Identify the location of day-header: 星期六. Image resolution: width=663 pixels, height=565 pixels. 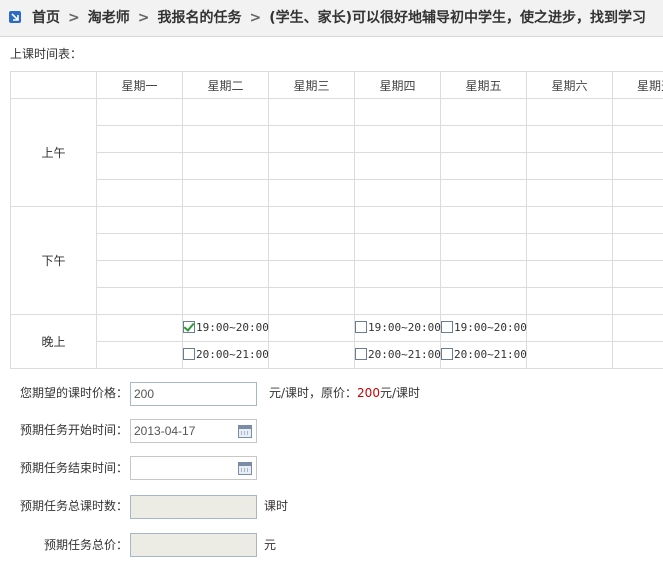
(569, 85).